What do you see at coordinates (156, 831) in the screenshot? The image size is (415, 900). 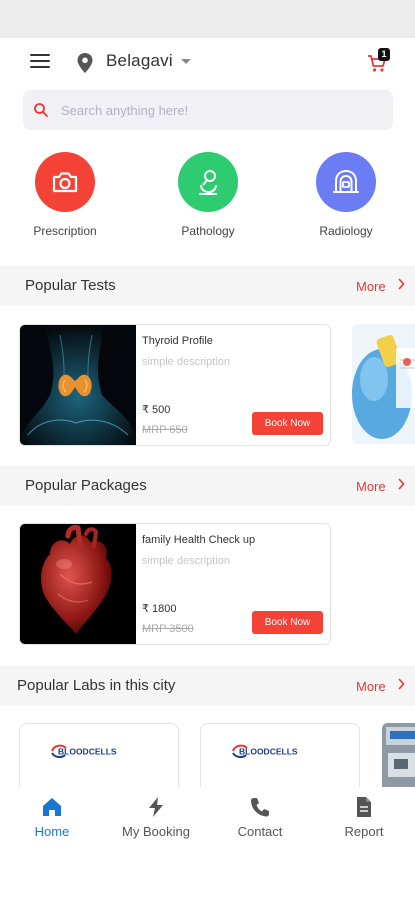 I see `nav-label: My Booking` at bounding box center [156, 831].